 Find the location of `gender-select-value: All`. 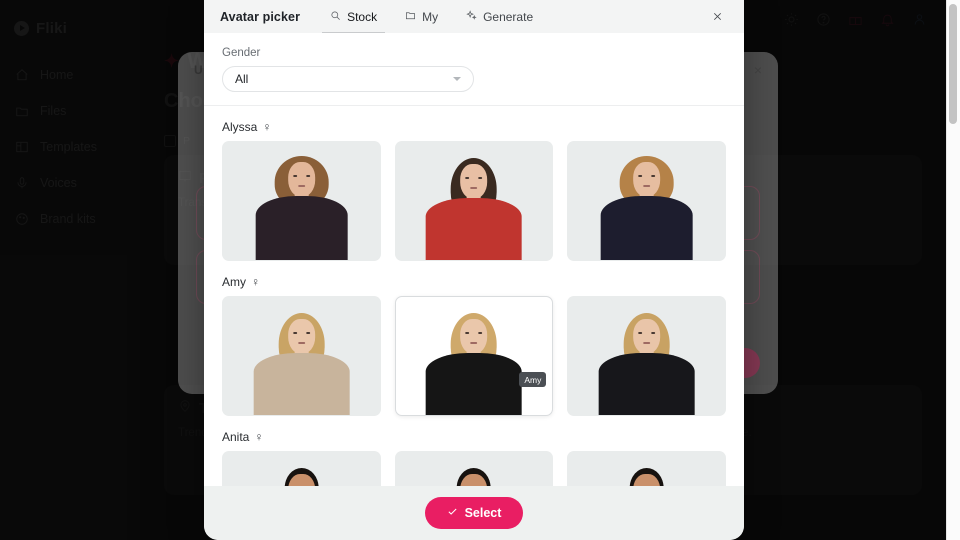

gender-select-value: All is located at coordinates (242, 79).